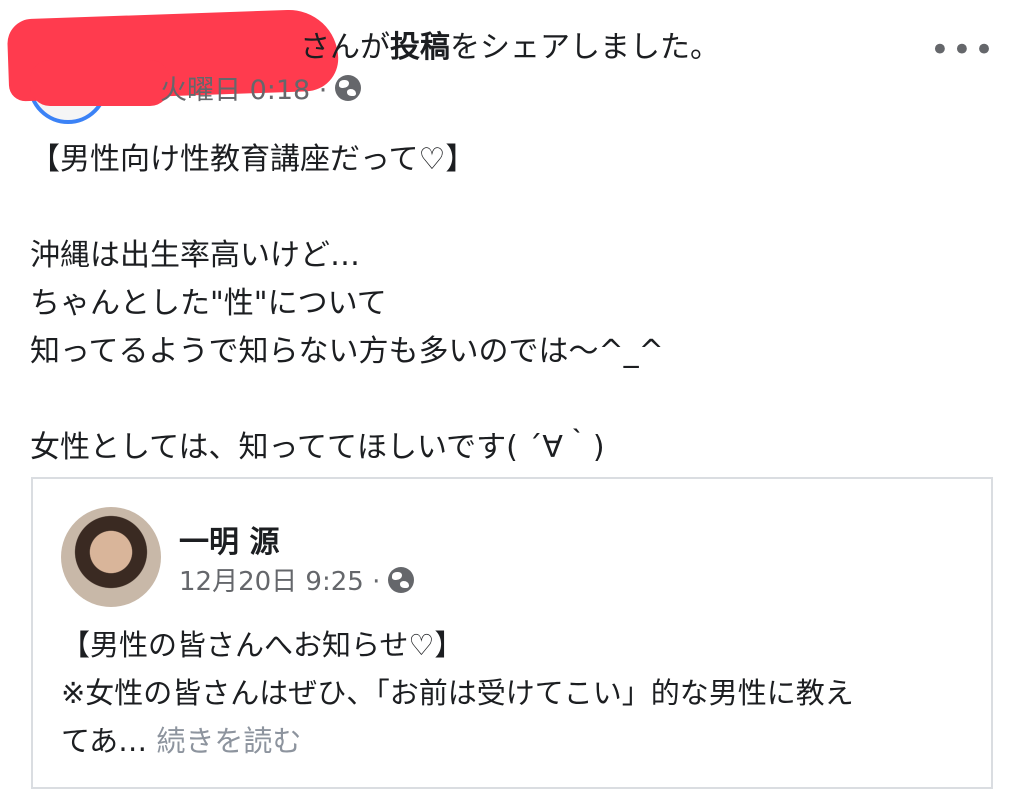 The height and width of the screenshot is (805, 1024). I want to click on share-rest: をシェアしました。, so click(585, 47).